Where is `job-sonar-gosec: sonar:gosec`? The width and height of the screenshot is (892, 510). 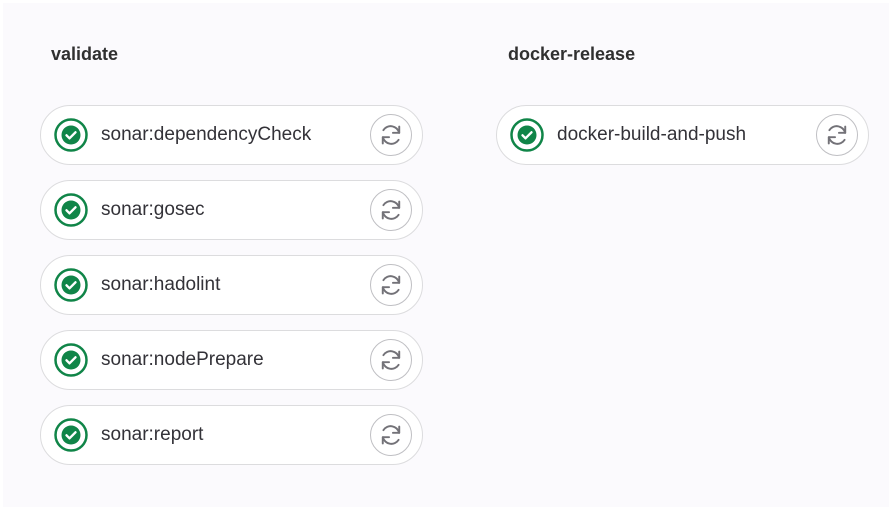
job-sonar-gosec: sonar:gosec is located at coordinates (231, 210).